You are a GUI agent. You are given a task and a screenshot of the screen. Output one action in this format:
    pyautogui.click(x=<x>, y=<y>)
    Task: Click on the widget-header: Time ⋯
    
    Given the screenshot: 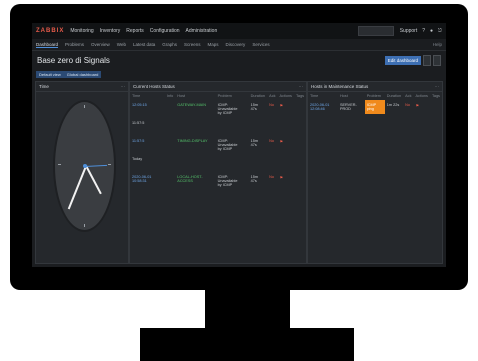 What is the action you would take?
    pyautogui.click(x=82, y=87)
    